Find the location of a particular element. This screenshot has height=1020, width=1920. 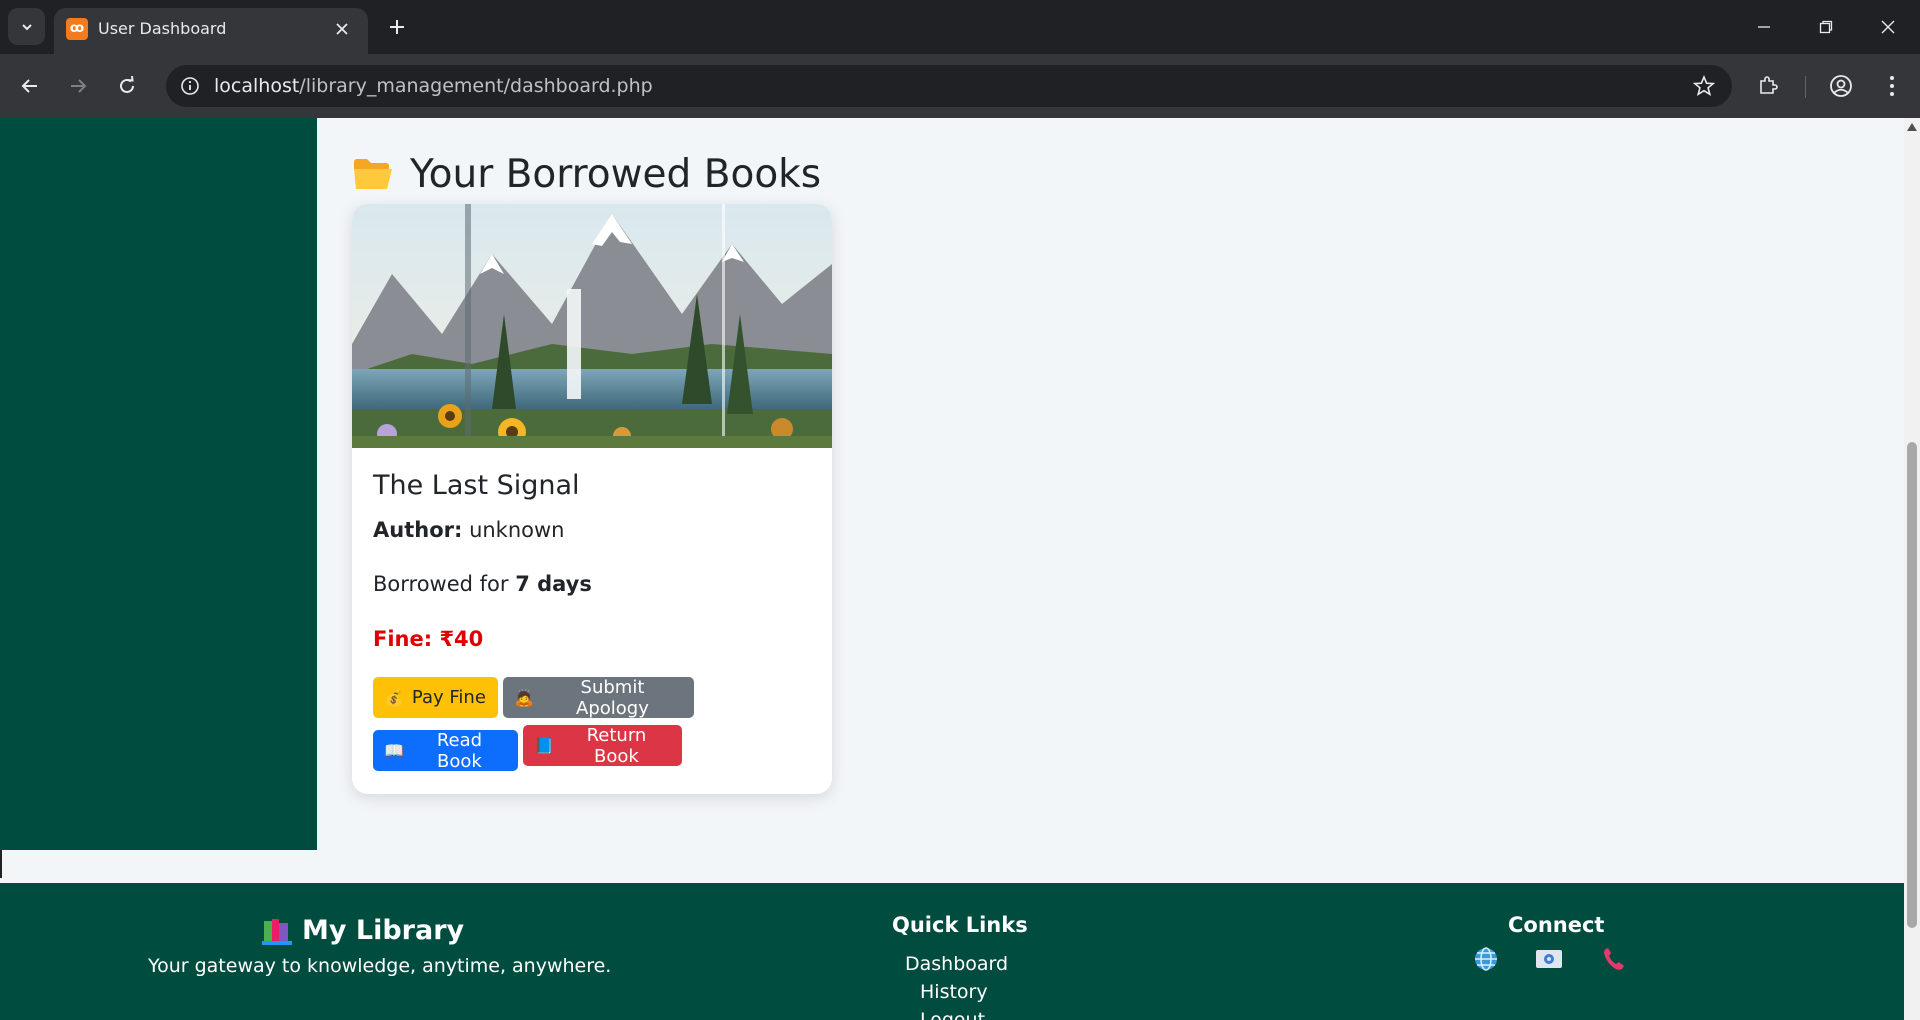

fine-amount: Fine: ₹40 is located at coordinates (428, 639).